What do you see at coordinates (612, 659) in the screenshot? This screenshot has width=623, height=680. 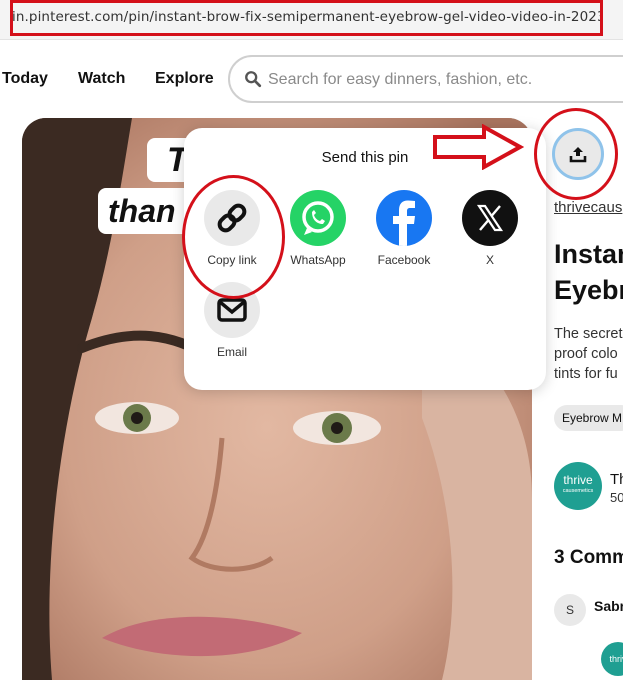 I see `reply-avatar: thriv` at bounding box center [612, 659].